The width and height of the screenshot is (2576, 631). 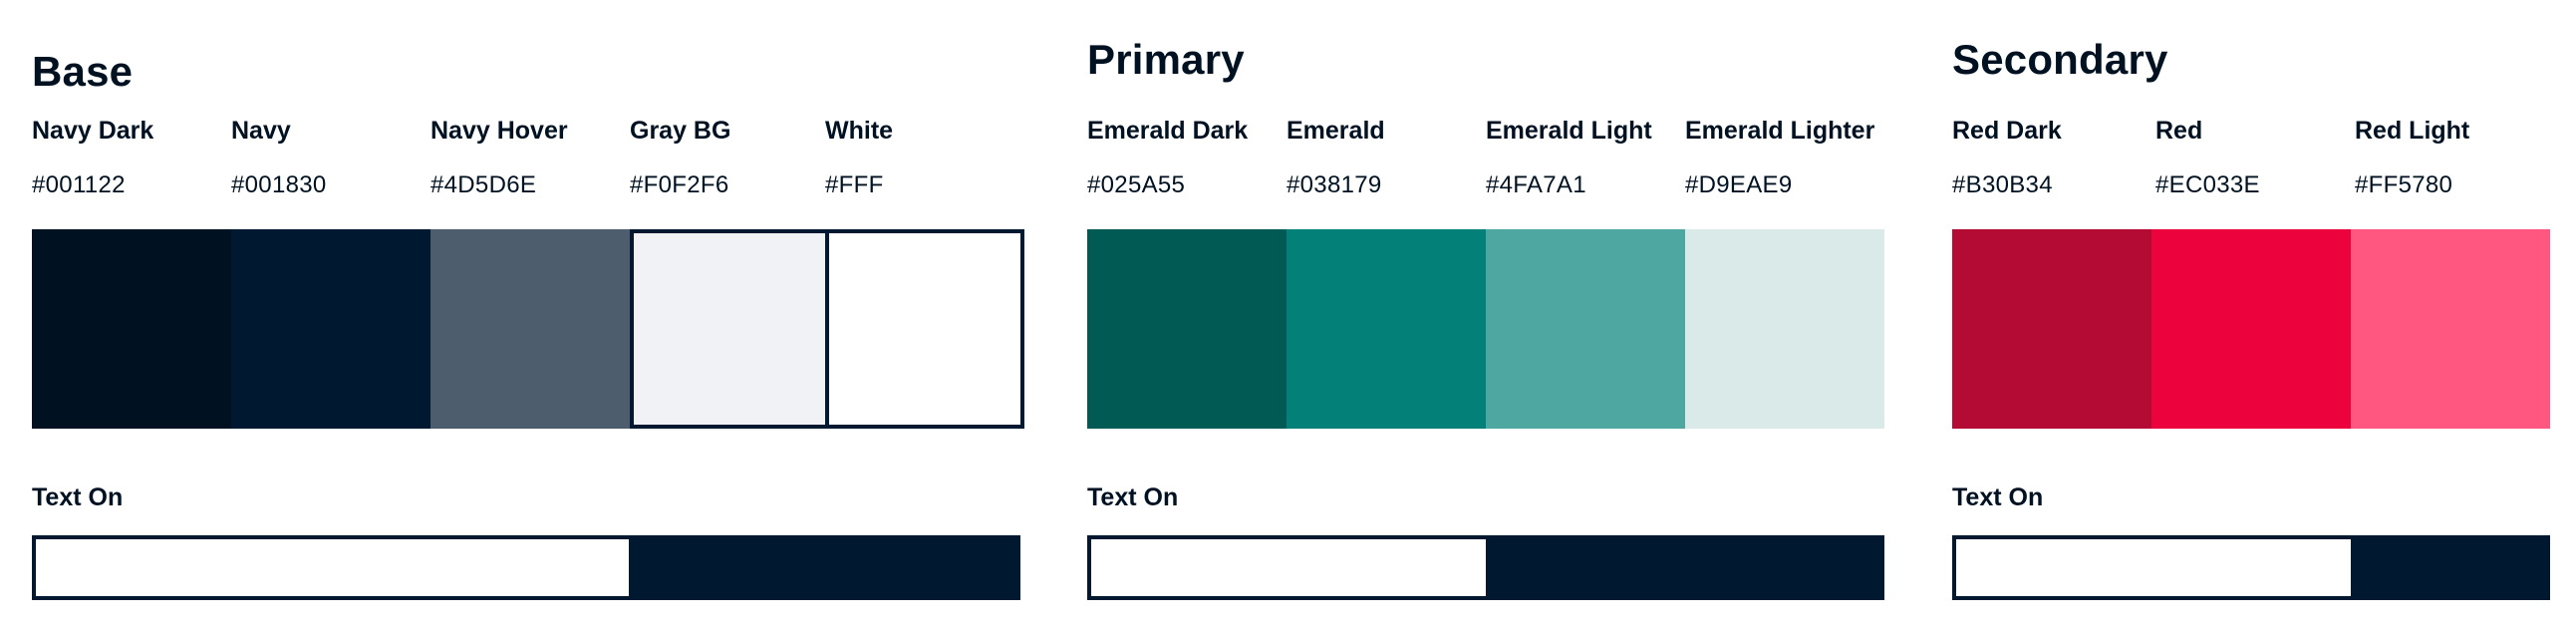 What do you see at coordinates (679, 184) in the screenshot?
I see `color-hex: #F0F2F6` at bounding box center [679, 184].